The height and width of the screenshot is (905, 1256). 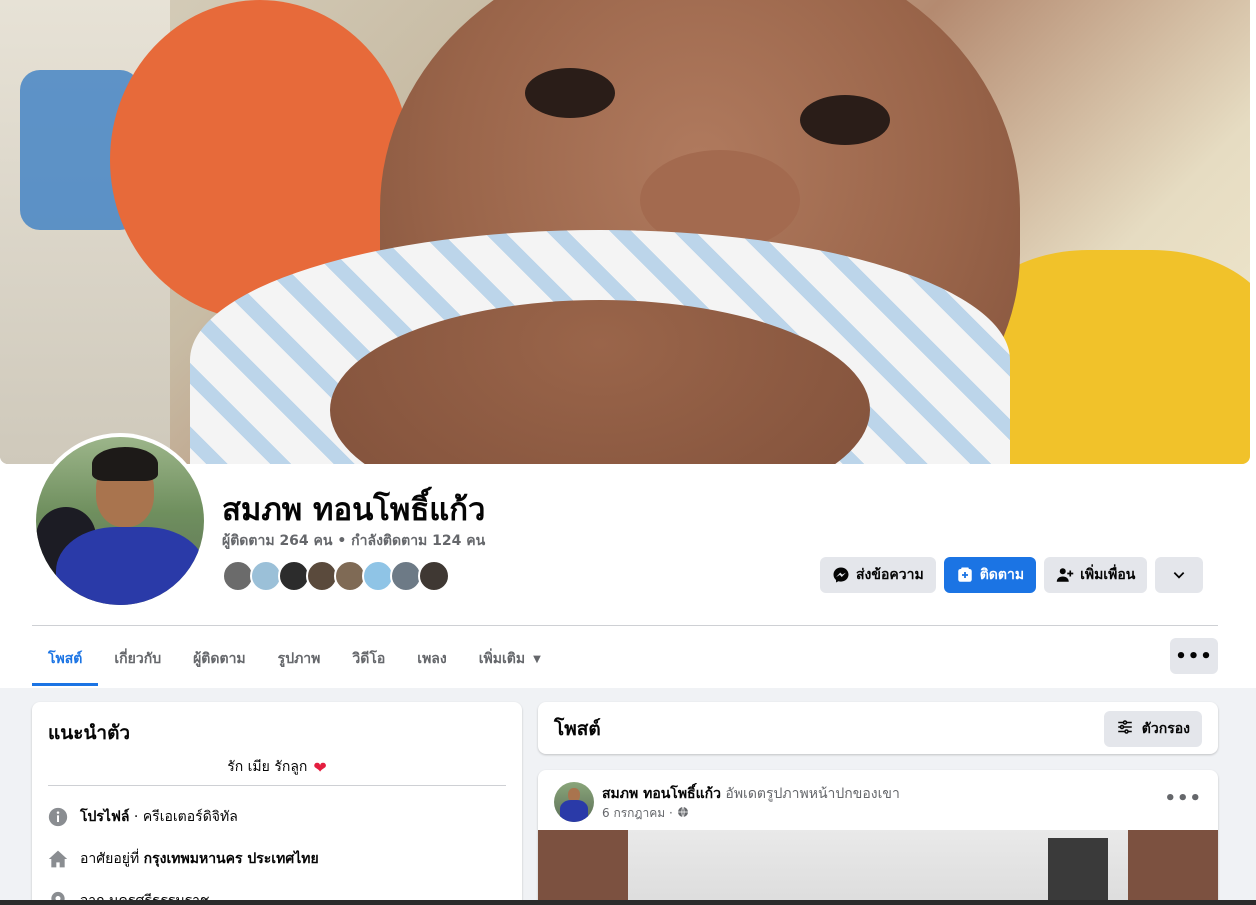 What do you see at coordinates (890, 575) in the screenshot?
I see `message-button-label: ส่งข้อความ` at bounding box center [890, 575].